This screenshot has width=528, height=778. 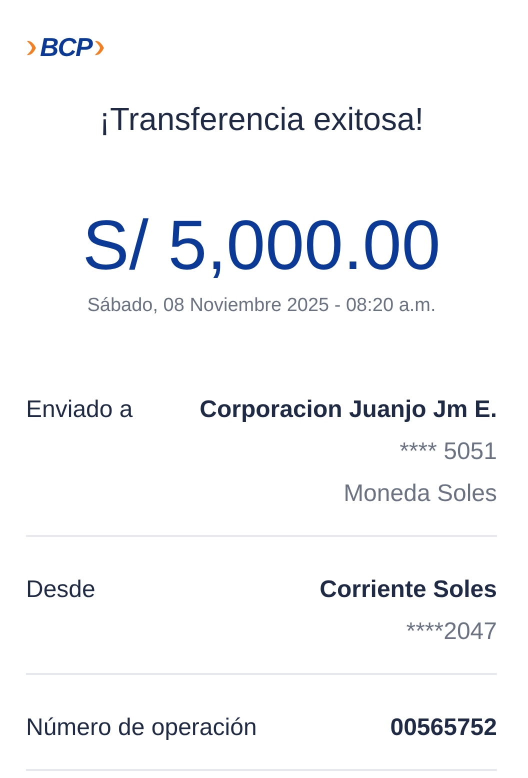 I want to click on success-title: ¡Transferencia exitosa!, so click(x=261, y=119).